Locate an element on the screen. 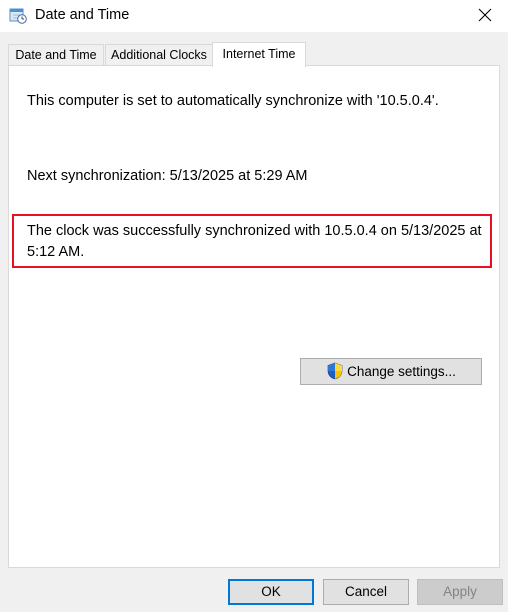  close-button is located at coordinates (485, 15).